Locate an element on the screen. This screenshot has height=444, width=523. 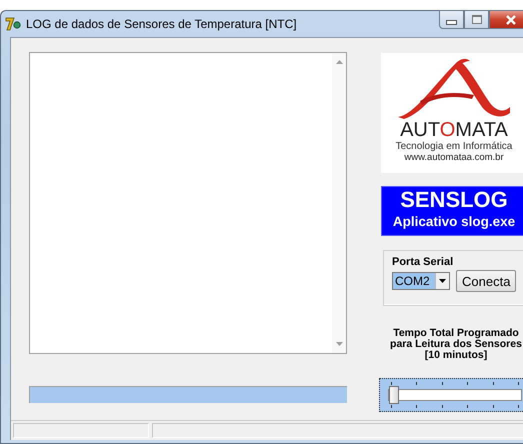
vertical-scrollbar is located at coordinates (339, 203).